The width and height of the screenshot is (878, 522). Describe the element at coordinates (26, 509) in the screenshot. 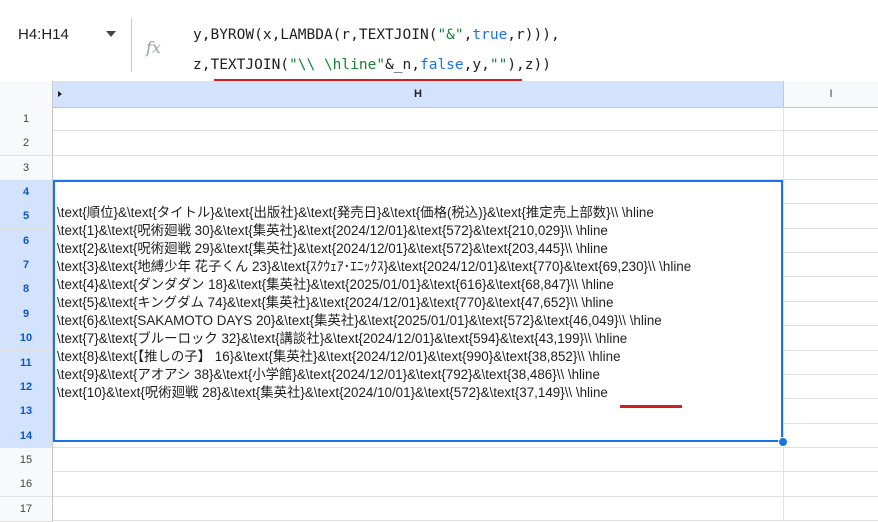

I see `row-header: 17` at that location.